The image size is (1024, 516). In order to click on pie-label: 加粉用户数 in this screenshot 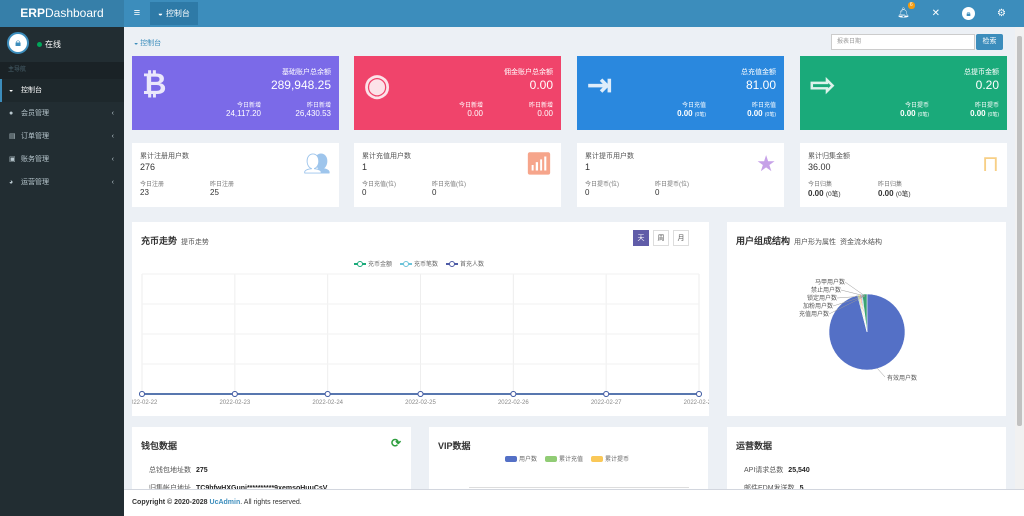, I will do `click(818, 306)`.